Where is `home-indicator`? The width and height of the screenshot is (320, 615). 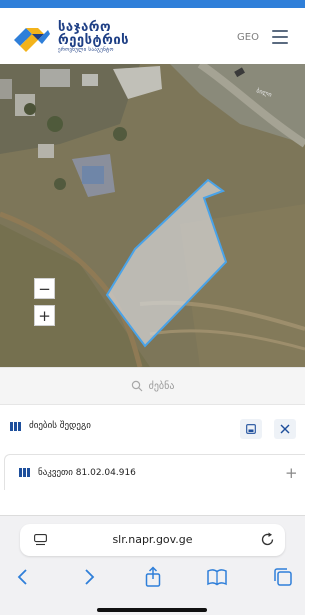 home-indicator is located at coordinates (152, 610).